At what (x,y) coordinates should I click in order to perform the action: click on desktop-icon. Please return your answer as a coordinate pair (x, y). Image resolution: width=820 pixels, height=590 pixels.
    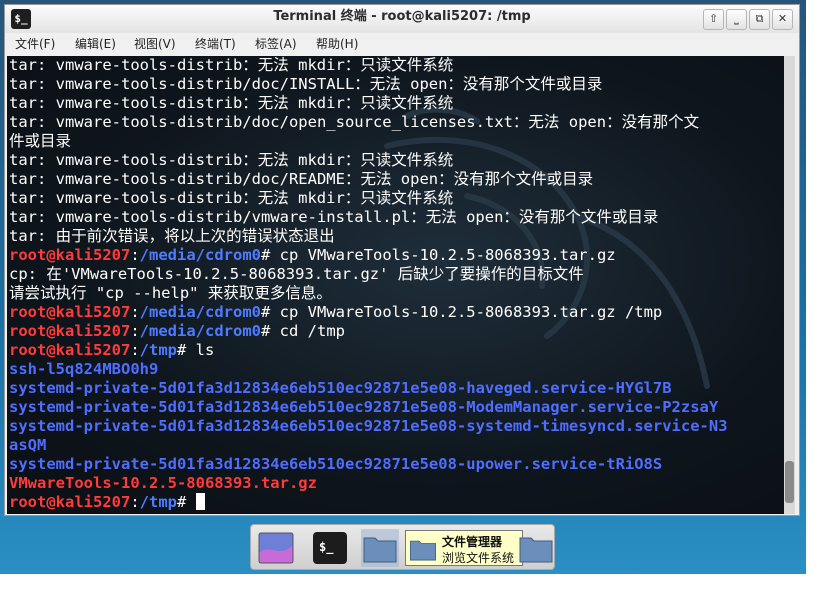
    Looking at the image, I should click on (276, 548).